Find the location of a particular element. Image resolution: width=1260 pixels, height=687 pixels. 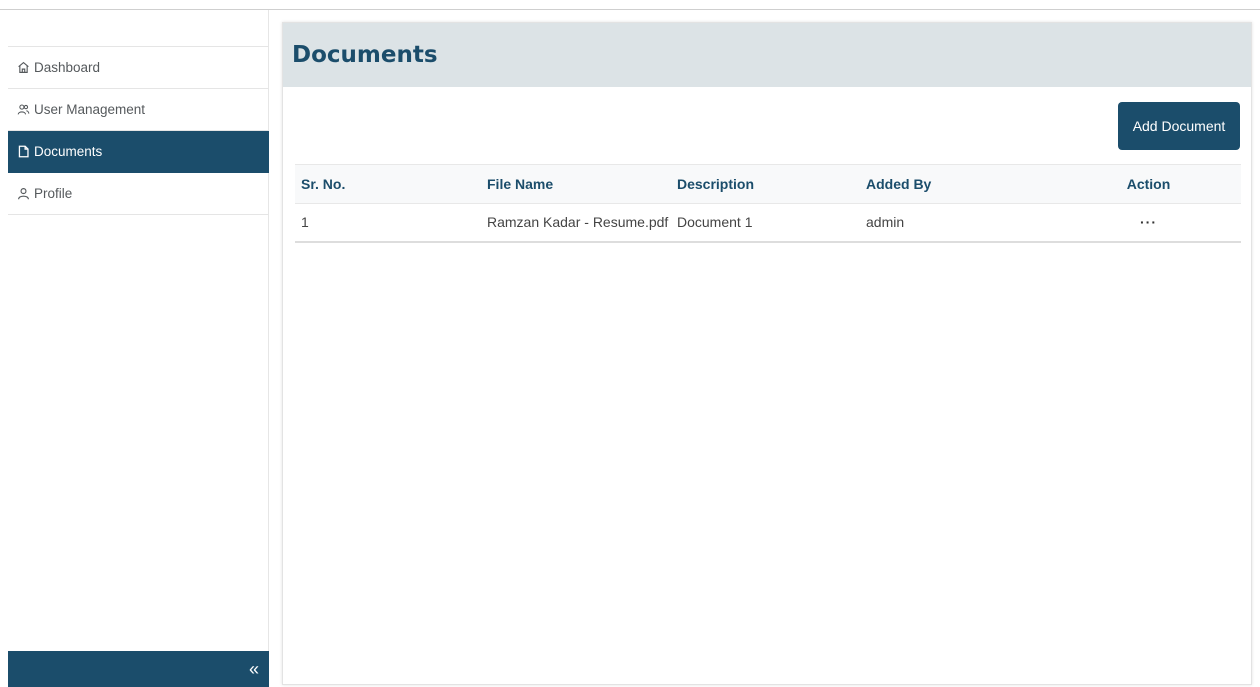

column-header-file-name: File Name is located at coordinates (576, 184).